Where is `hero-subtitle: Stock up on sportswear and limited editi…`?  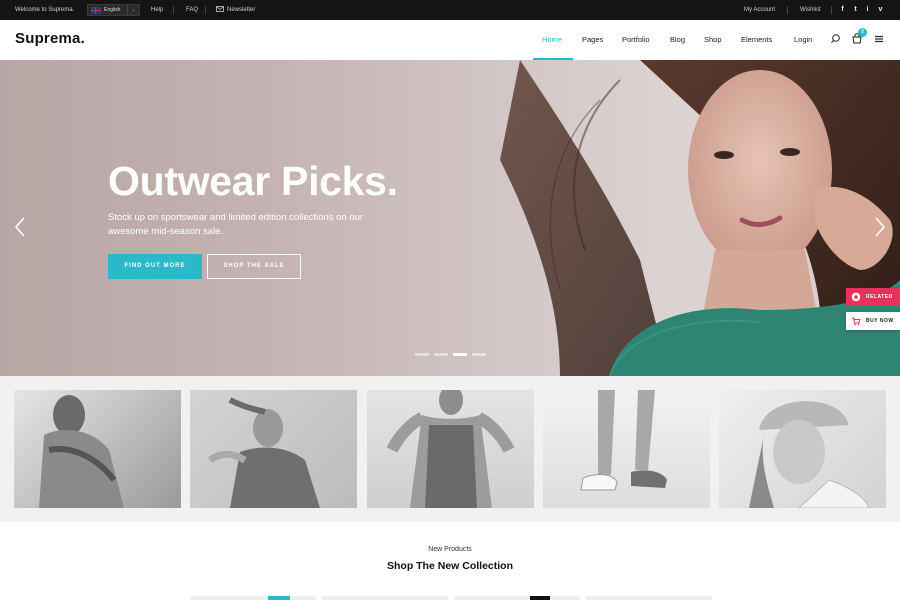
hero-subtitle: Stock up on sportswear and limited editi… is located at coordinates (236, 224).